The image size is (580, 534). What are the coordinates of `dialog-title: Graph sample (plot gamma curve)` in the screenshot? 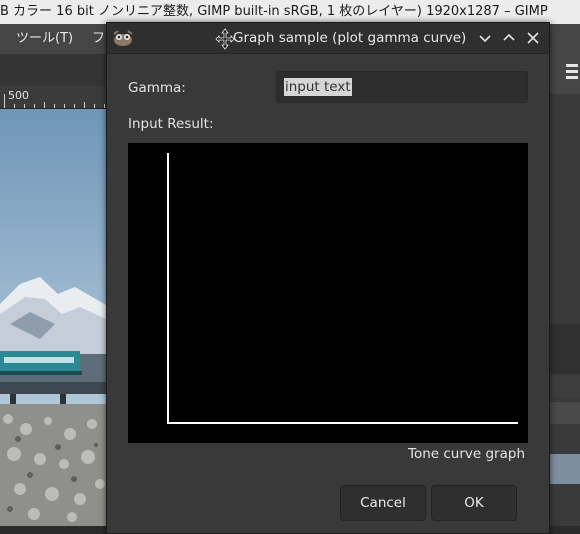 It's located at (350, 38).